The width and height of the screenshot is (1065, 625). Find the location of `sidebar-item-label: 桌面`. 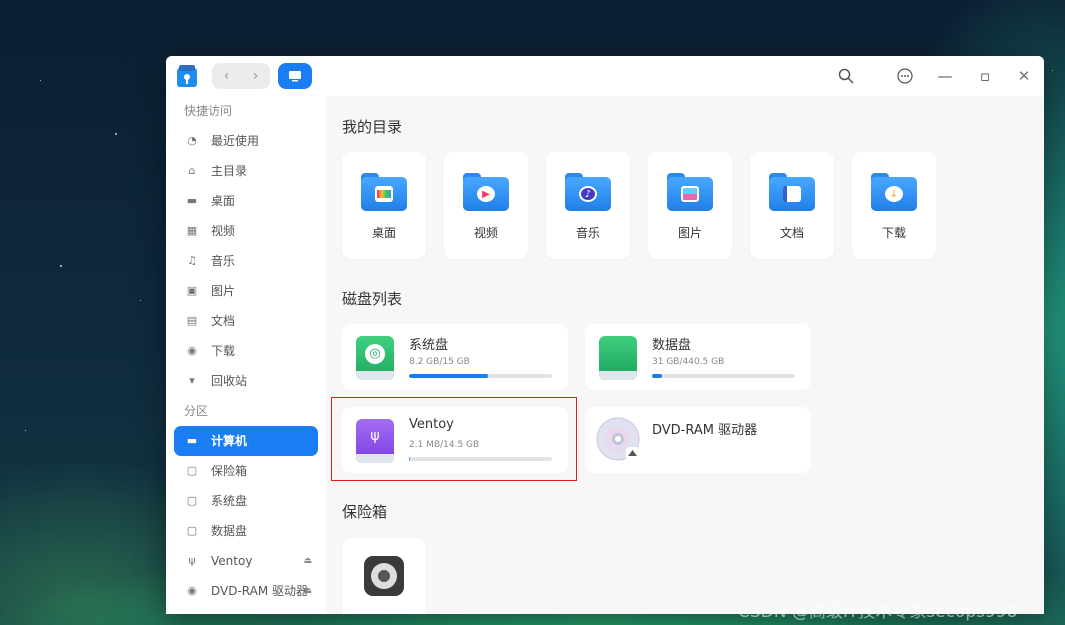

sidebar-item-label: 桌面 is located at coordinates (223, 201).